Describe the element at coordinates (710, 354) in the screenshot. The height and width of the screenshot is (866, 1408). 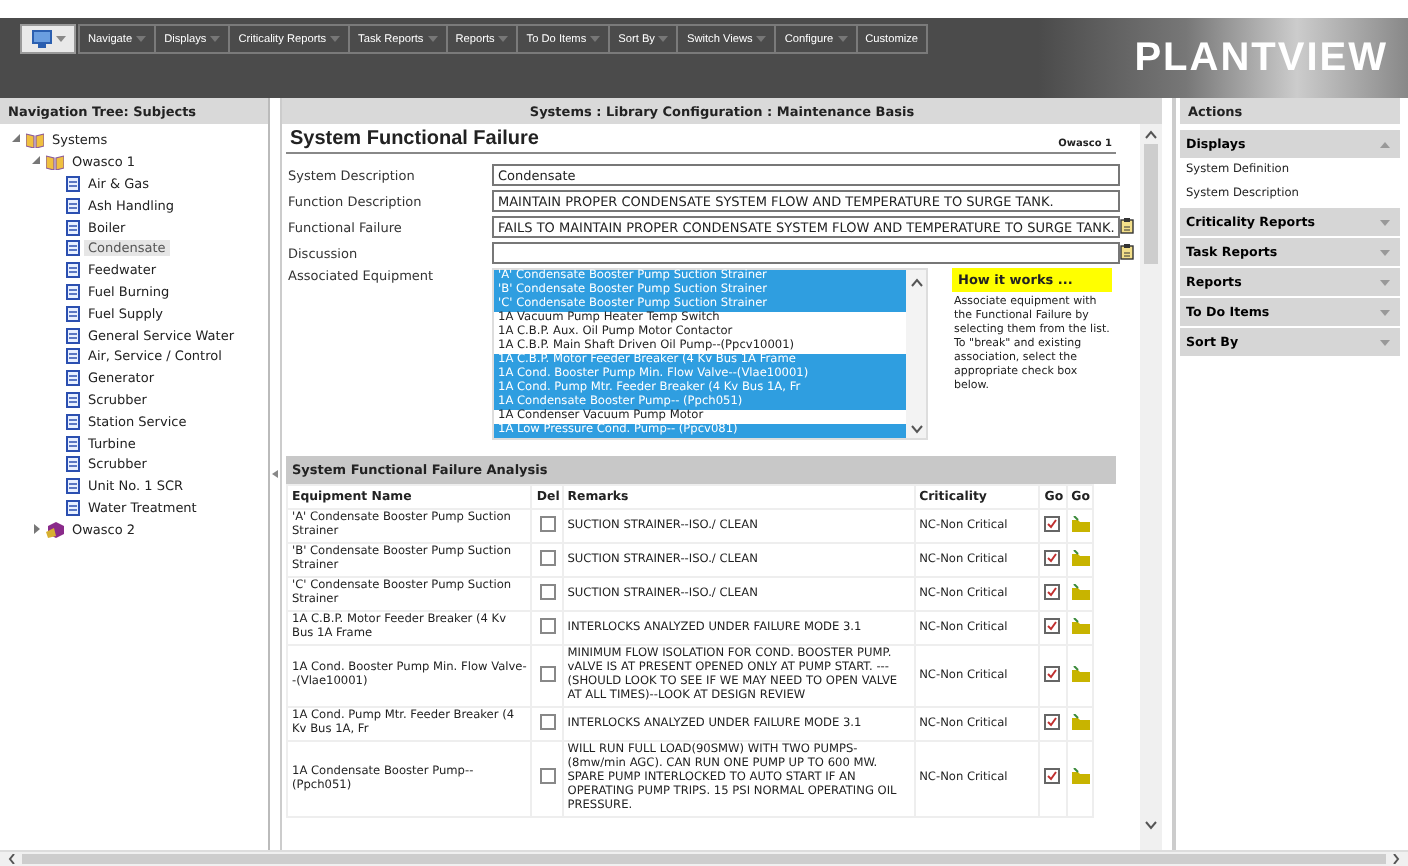
I see `equipment-list` at that location.